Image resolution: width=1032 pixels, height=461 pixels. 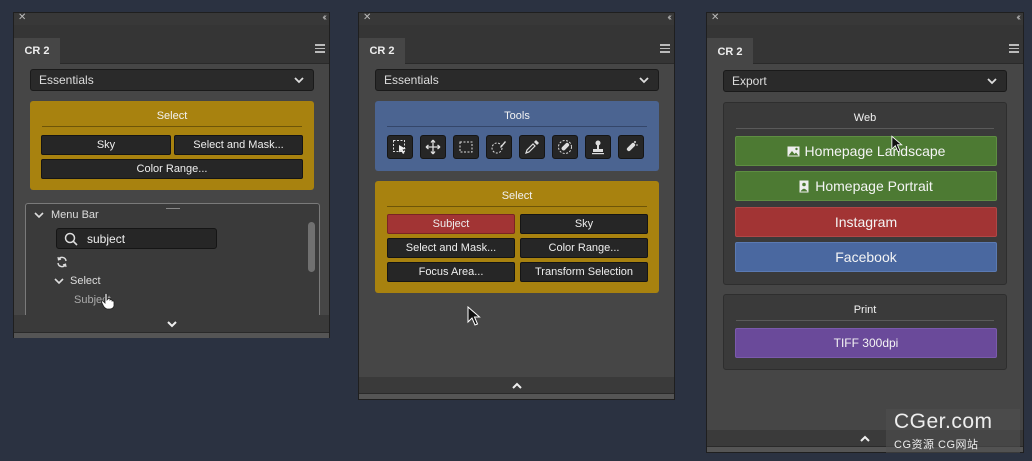 What do you see at coordinates (85, 281) in the screenshot?
I see `tree-node-label: Select` at bounding box center [85, 281].